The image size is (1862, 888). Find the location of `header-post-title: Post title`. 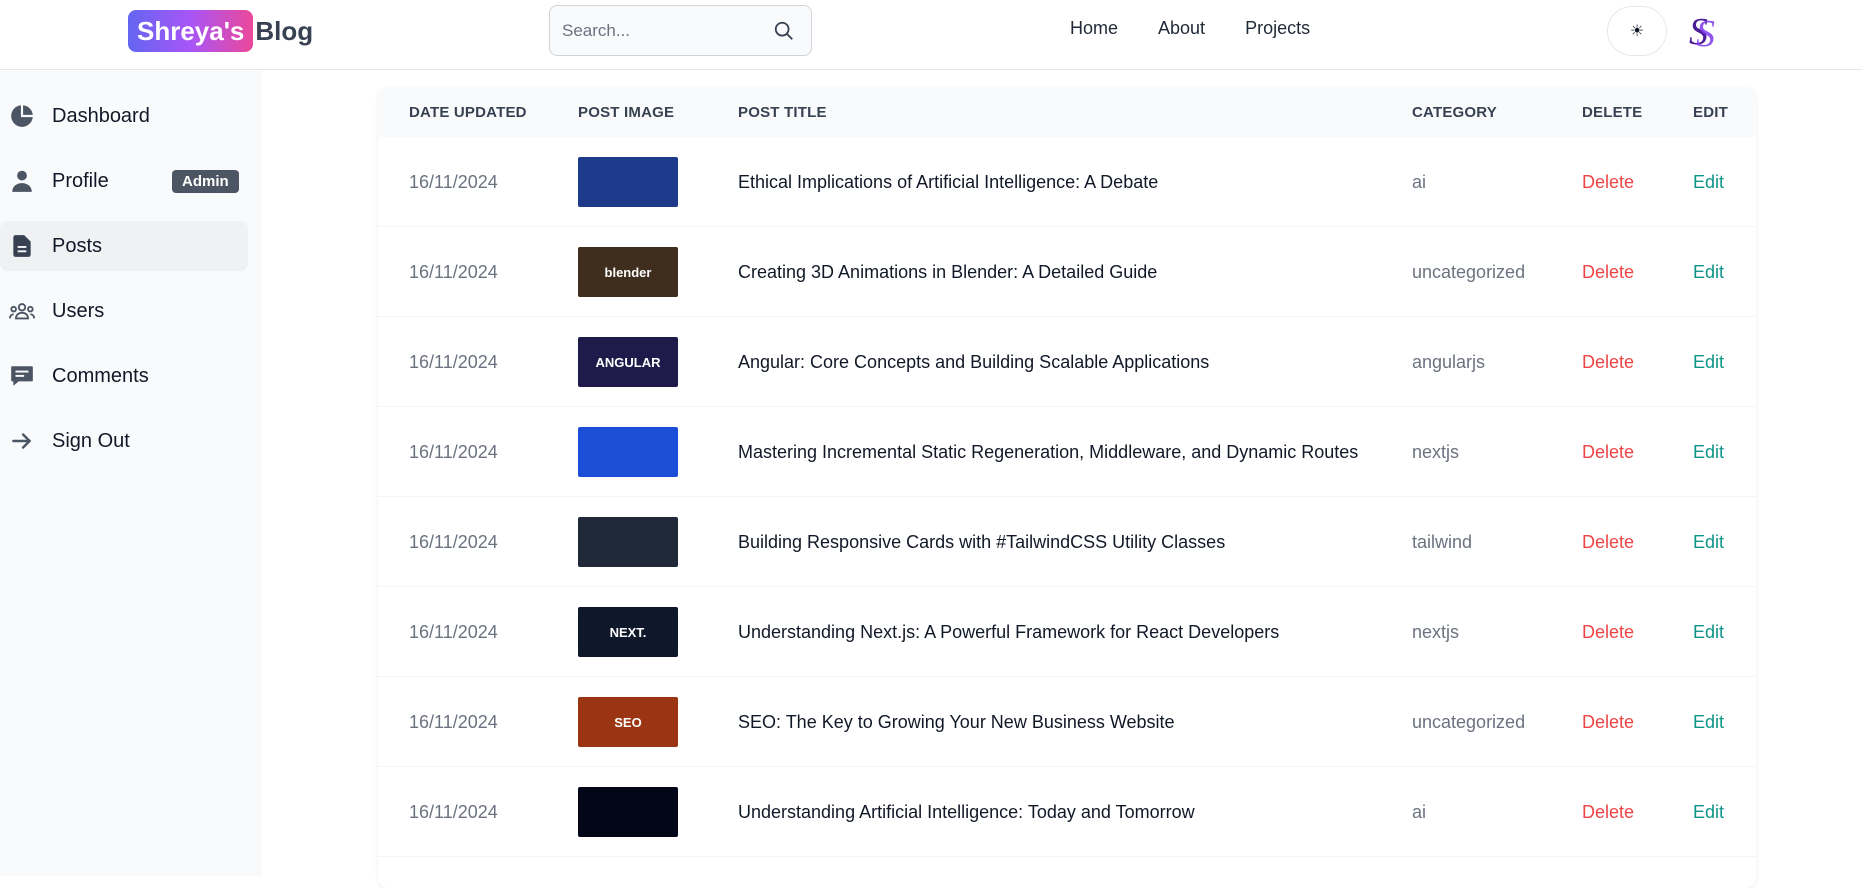

header-post-title: Post title is located at coordinates (782, 112).